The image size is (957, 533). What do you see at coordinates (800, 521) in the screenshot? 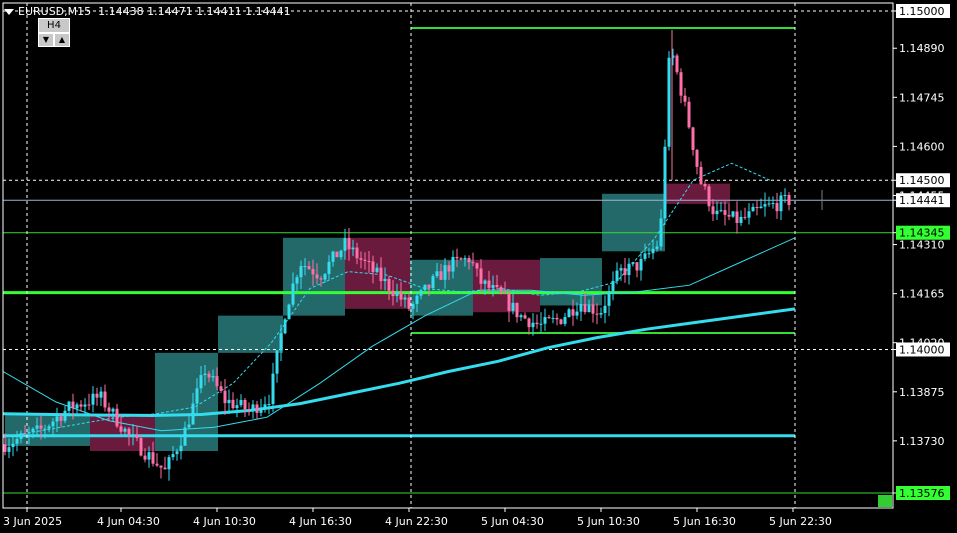
I see `x-tick-label: 5 Jun 22:30` at bounding box center [800, 521].